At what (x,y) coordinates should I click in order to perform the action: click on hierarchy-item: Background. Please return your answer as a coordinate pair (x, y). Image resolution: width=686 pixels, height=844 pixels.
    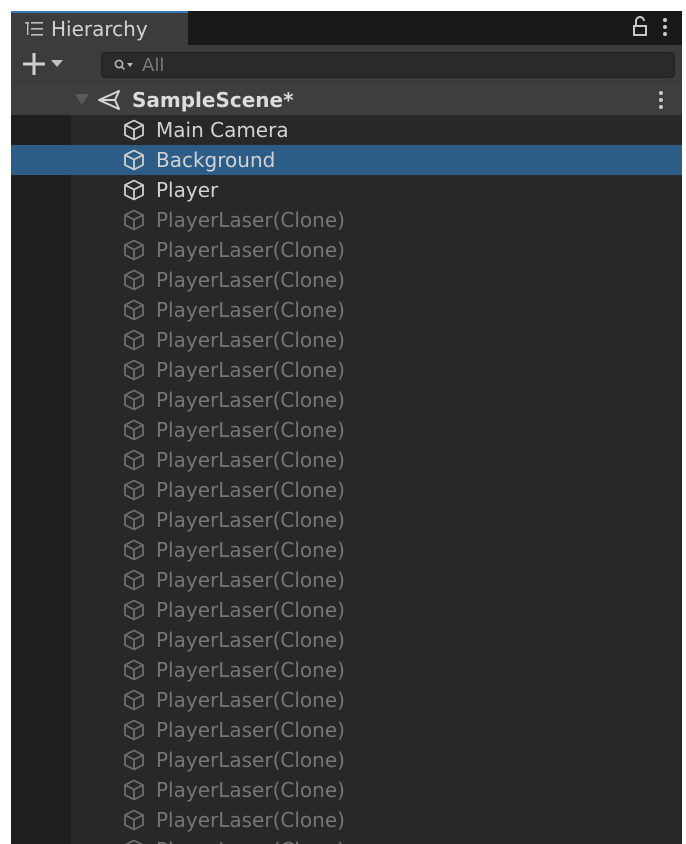
    Looking at the image, I should click on (346, 160).